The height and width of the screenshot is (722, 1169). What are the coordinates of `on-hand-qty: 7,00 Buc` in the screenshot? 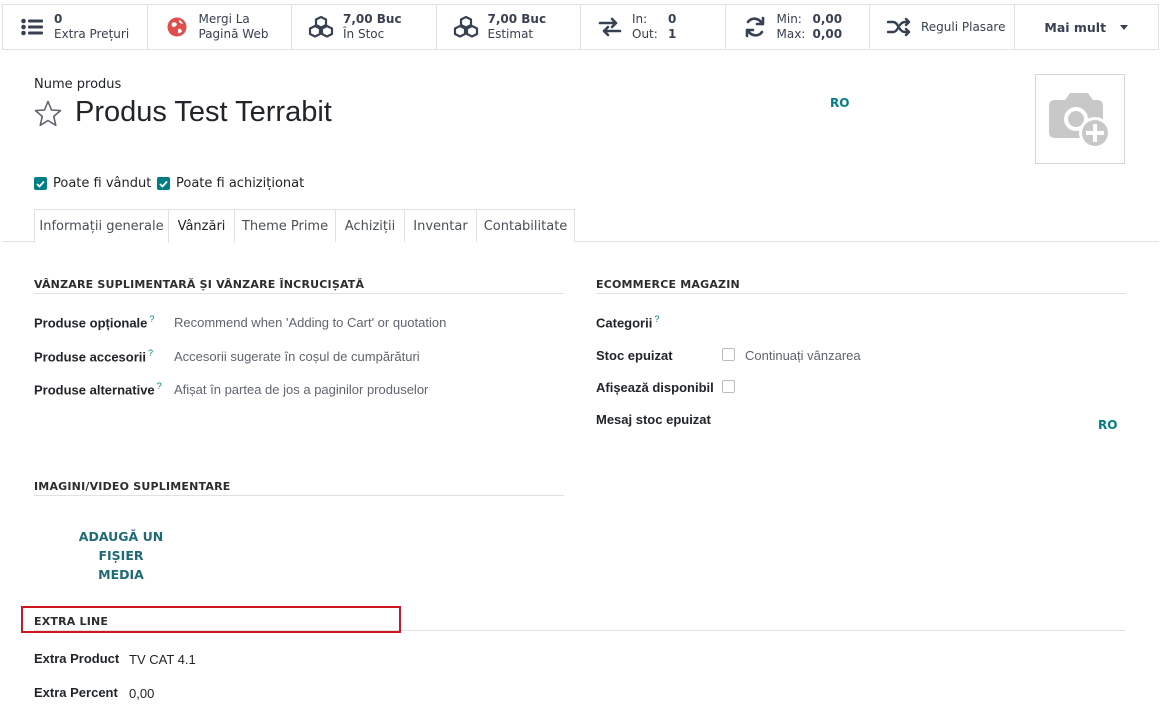 It's located at (372, 19).